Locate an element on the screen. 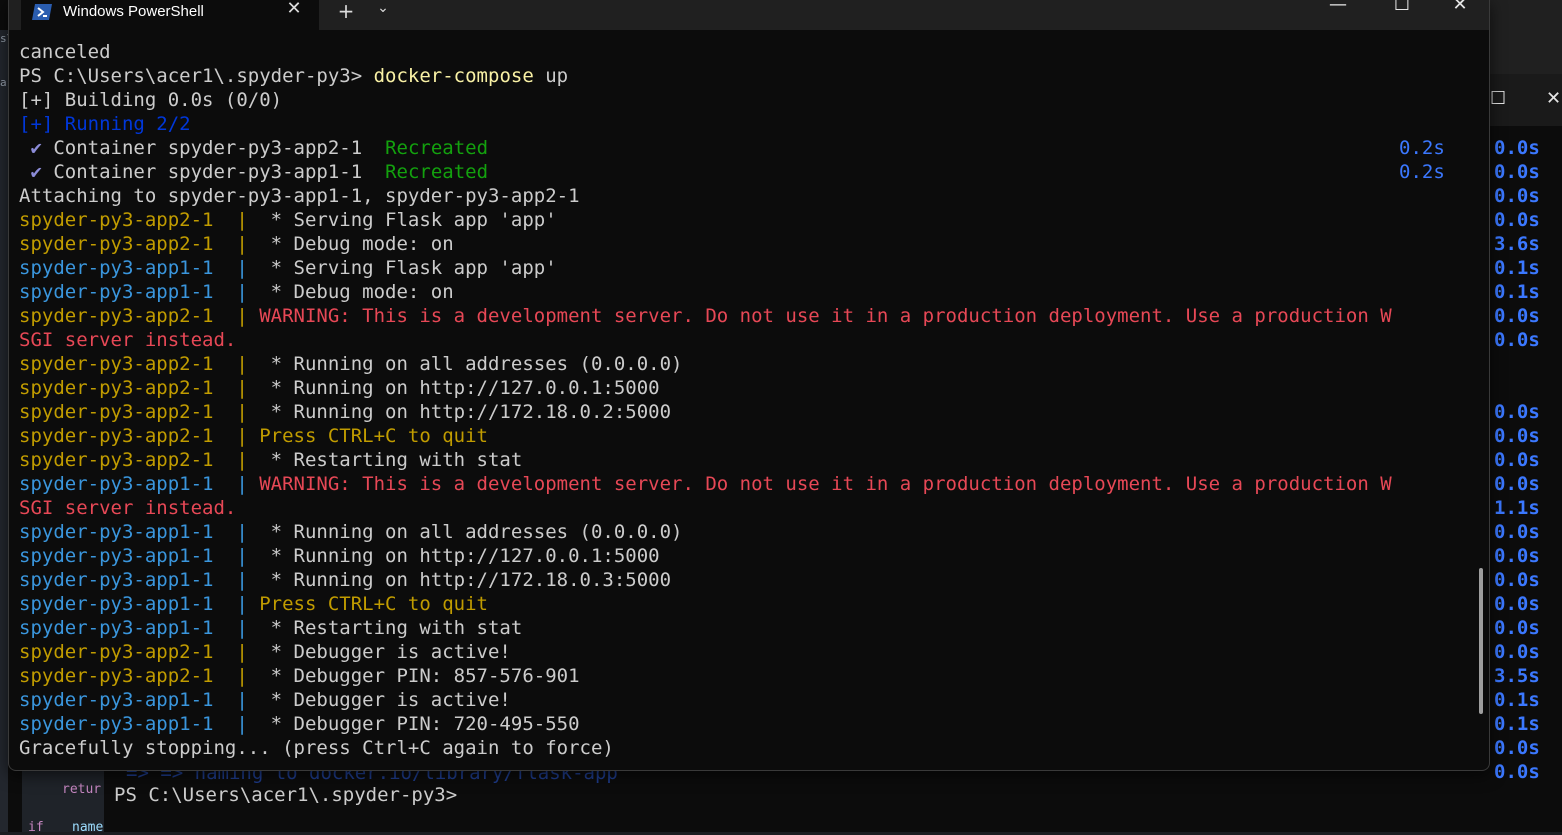  background-titlebar is located at coordinates (1526, 37).